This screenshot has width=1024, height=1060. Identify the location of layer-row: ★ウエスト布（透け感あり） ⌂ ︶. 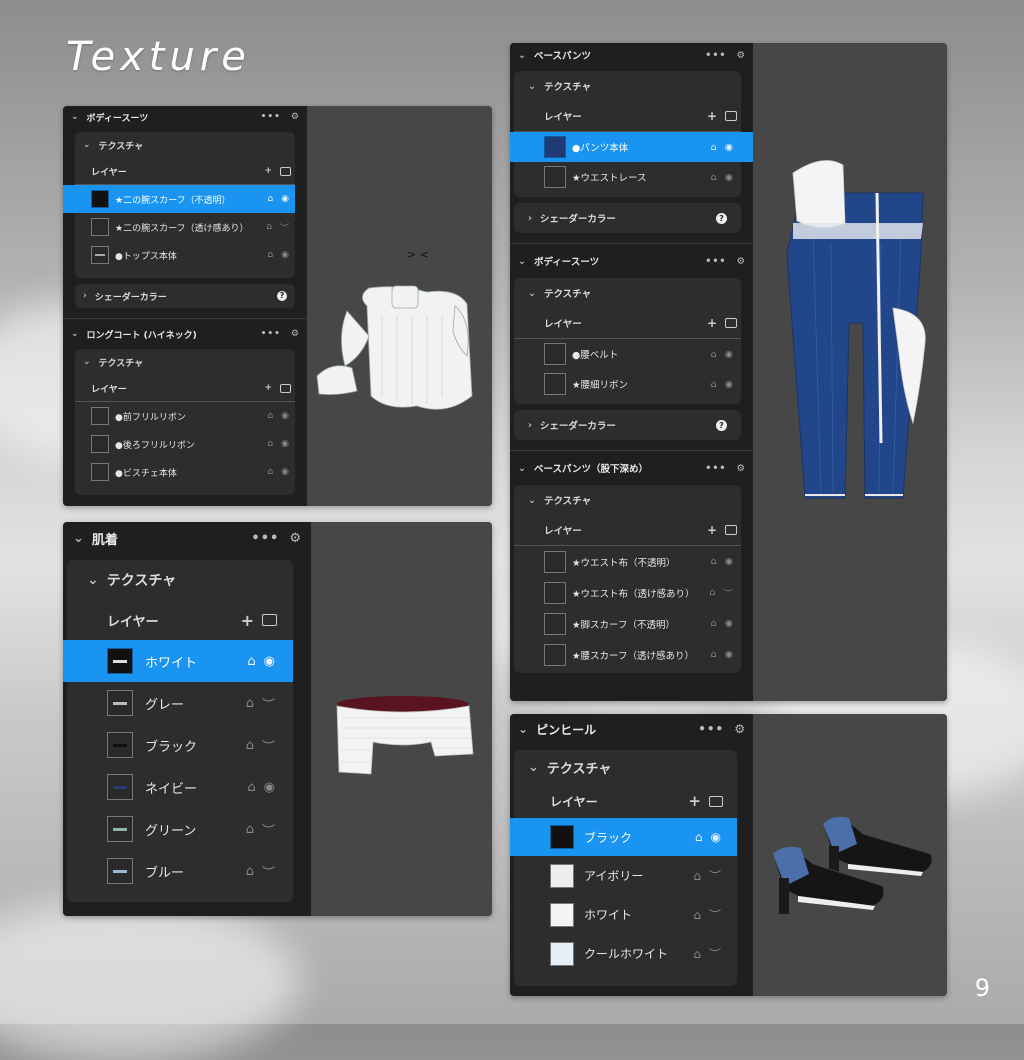
(627, 592).